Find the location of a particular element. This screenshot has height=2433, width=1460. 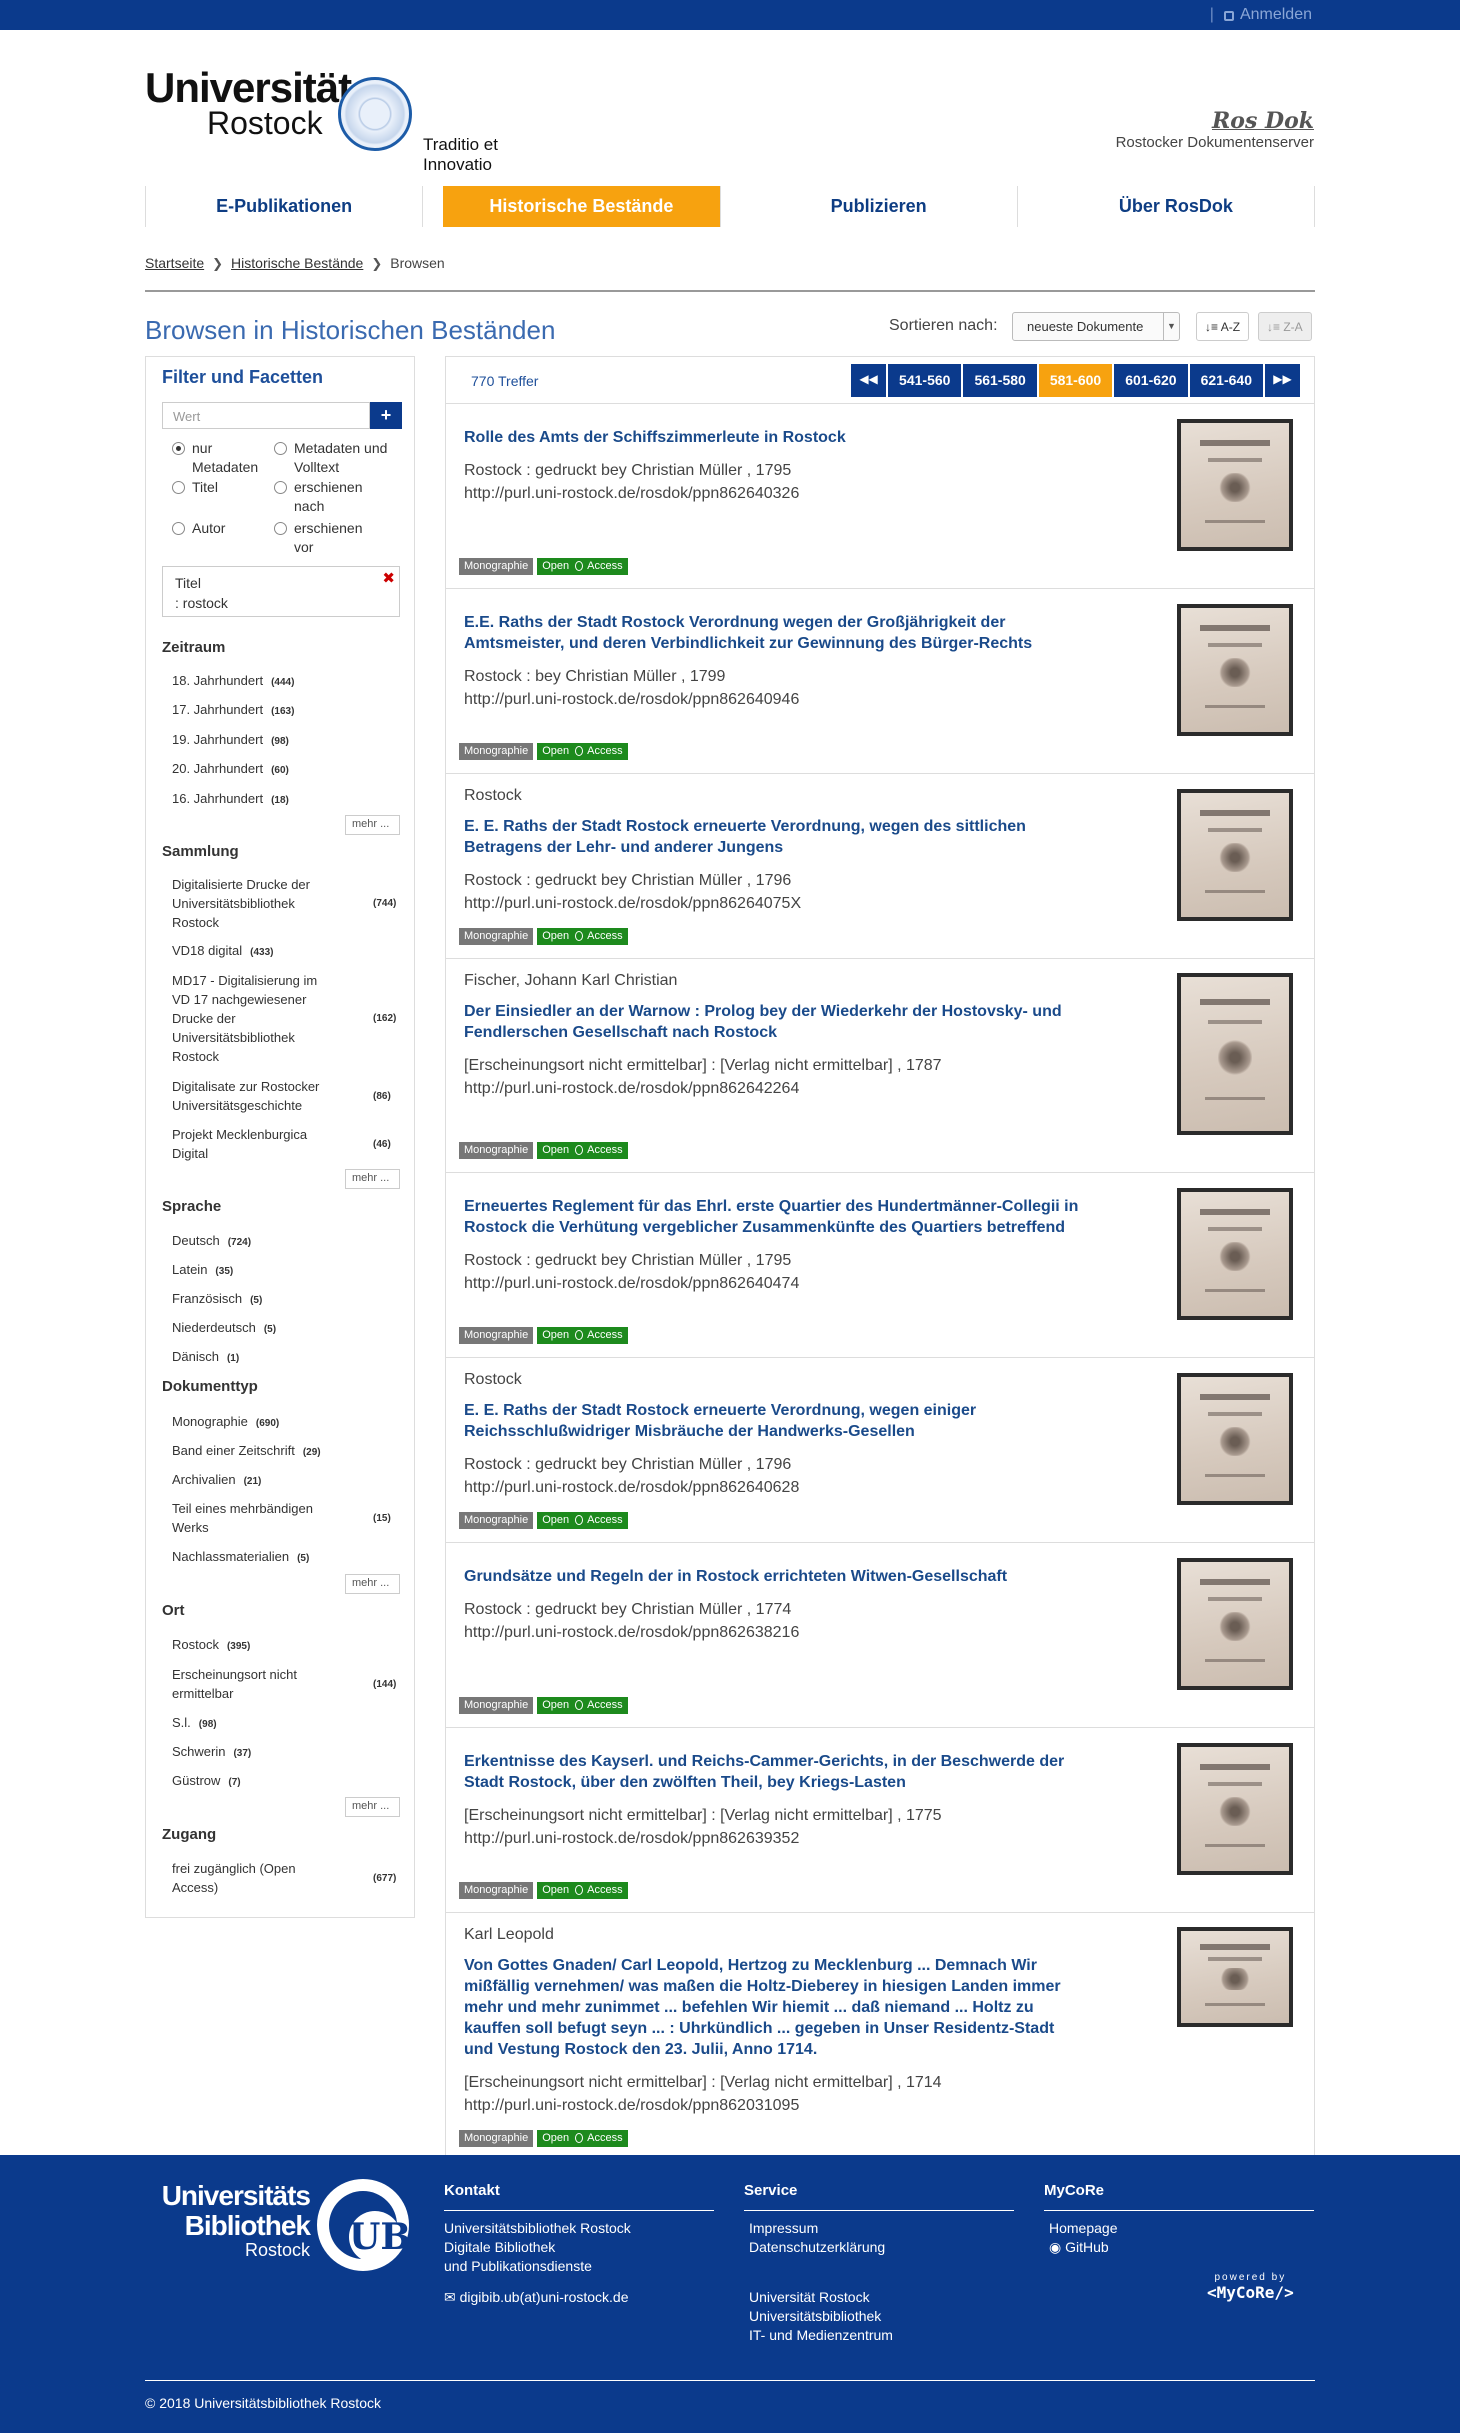

powered-by-mycore: powered by <MyCoRe/> is located at coordinates (1250, 2287).